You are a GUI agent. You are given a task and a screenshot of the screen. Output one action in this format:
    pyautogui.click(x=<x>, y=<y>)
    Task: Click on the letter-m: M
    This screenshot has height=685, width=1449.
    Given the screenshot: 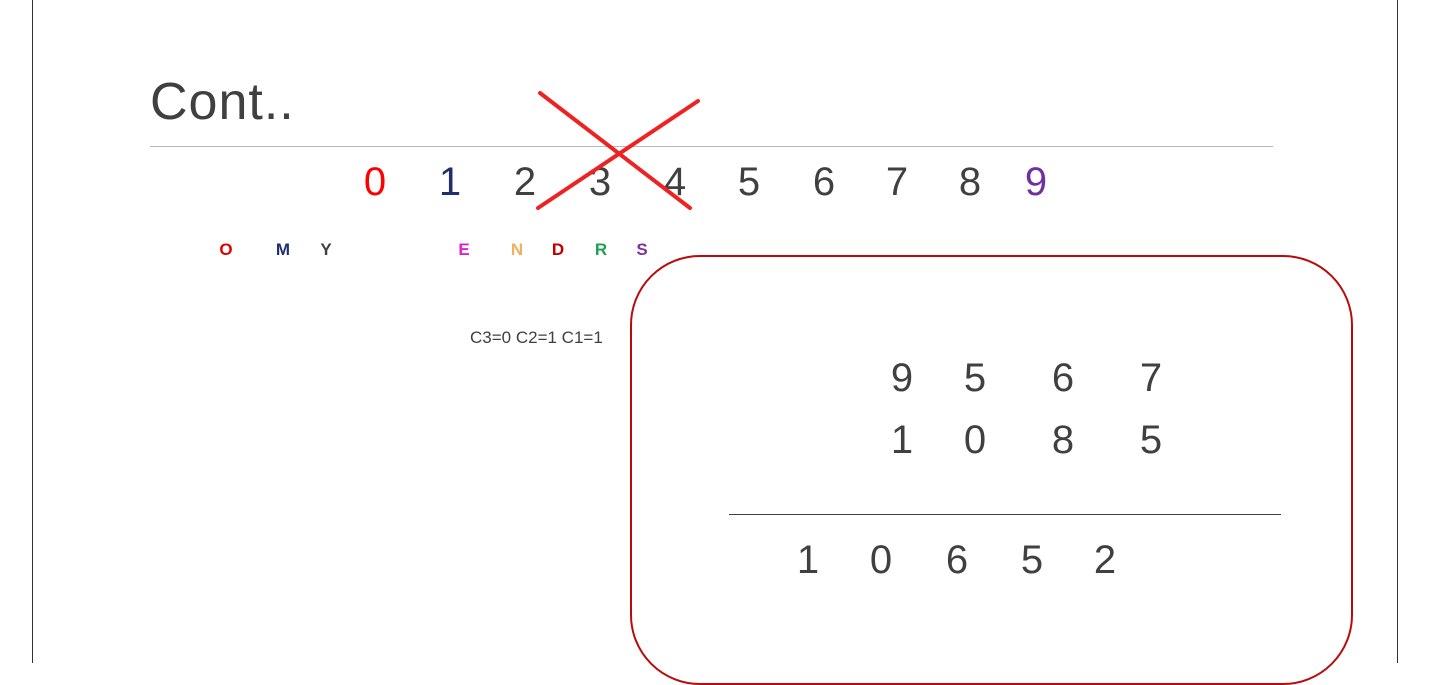 What is the action you would take?
    pyautogui.click(x=283, y=249)
    